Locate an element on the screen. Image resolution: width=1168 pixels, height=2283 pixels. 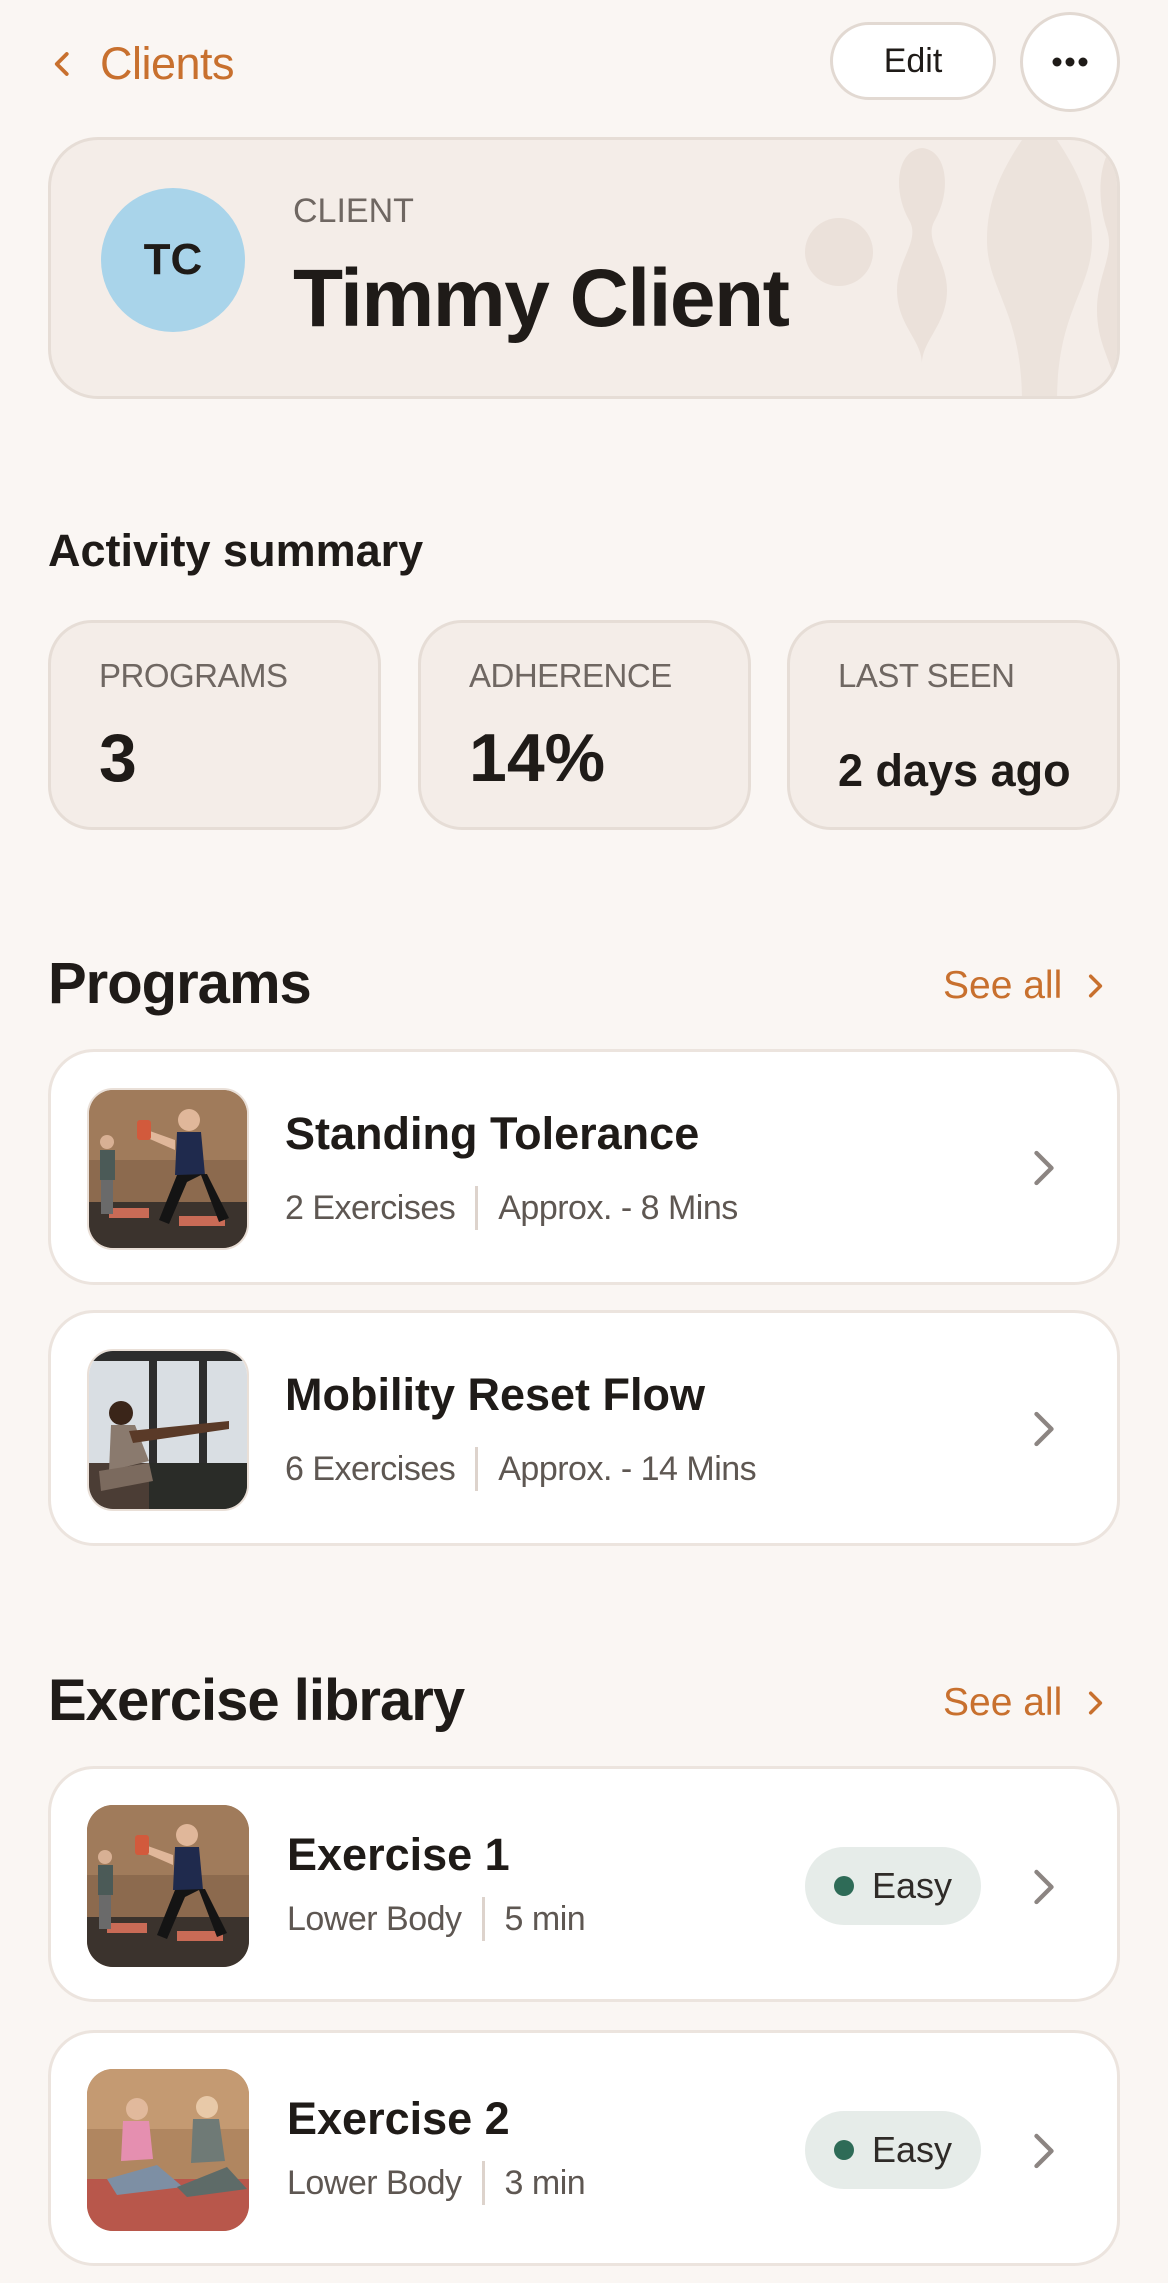
client-kicker-label: CLIENT is located at coordinates (353, 211).